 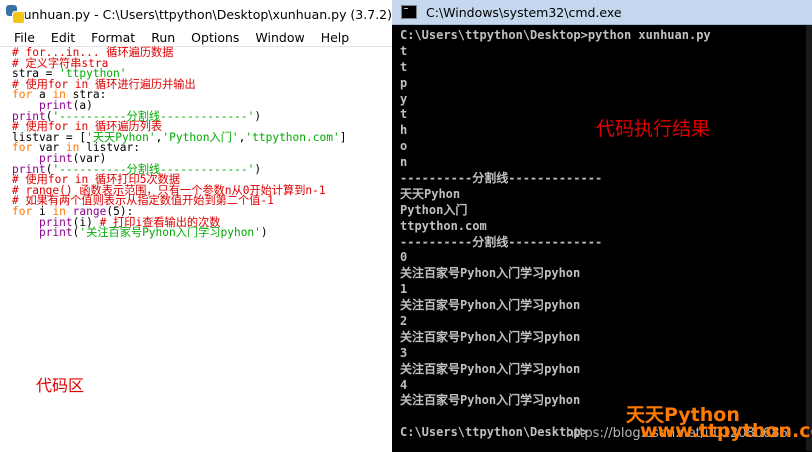 I want to click on menu-format: Format, so click(x=110, y=37).